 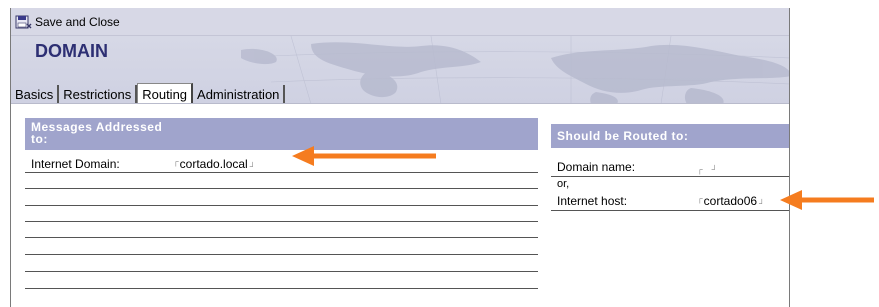 What do you see at coordinates (284, 163) in the screenshot?
I see `internet-domain-row: Internet Domain: ┌ cortado.local ┘` at bounding box center [284, 163].